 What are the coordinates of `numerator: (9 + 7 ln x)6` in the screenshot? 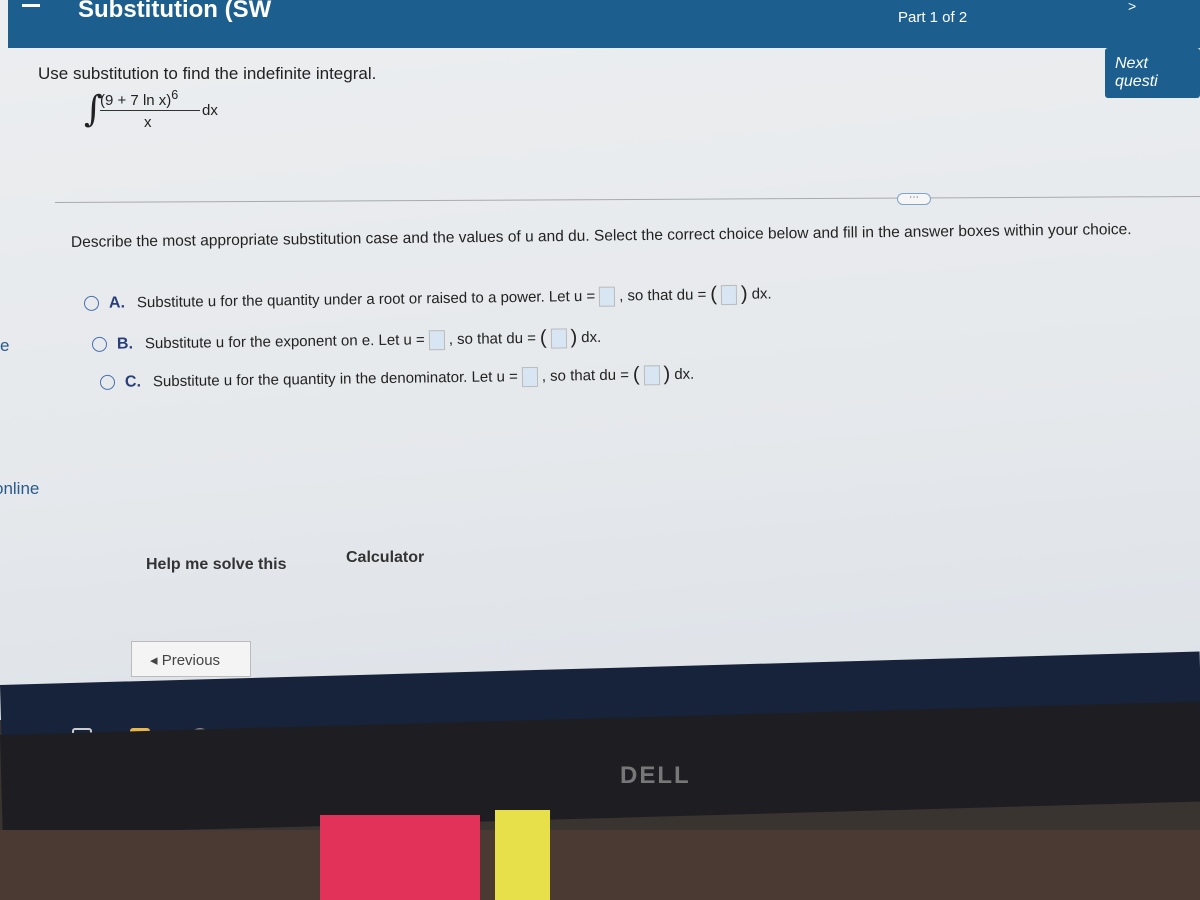 It's located at (139, 98).